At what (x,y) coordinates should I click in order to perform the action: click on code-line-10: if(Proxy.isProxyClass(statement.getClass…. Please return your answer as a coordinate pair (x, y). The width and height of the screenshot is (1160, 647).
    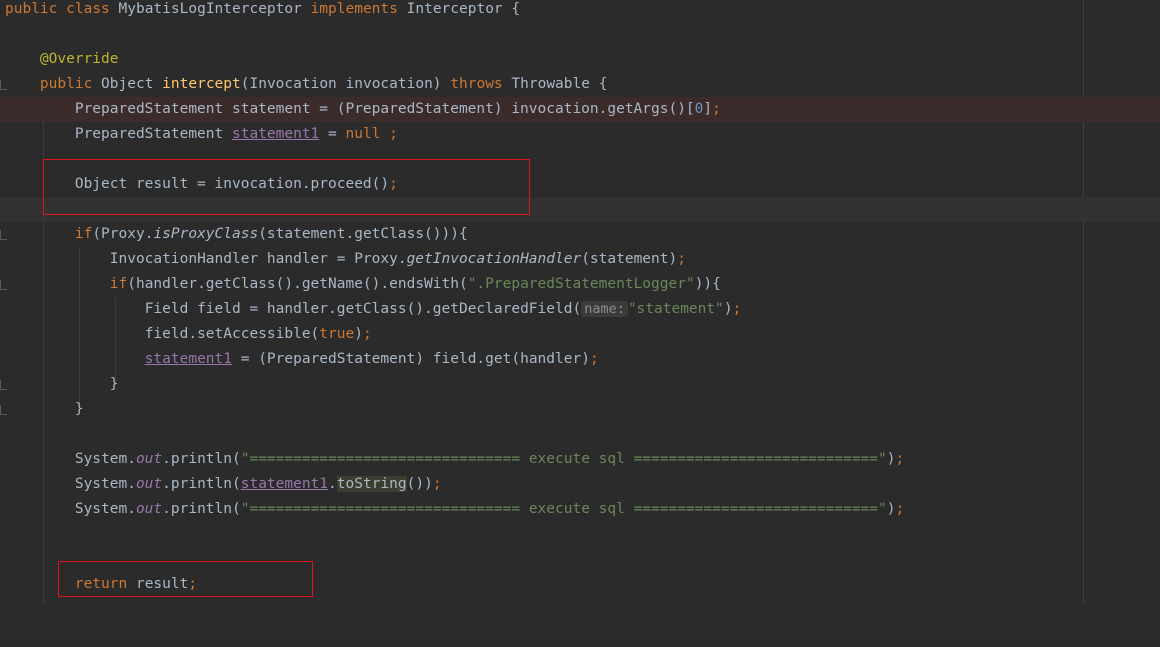
    Looking at the image, I should click on (580, 234).